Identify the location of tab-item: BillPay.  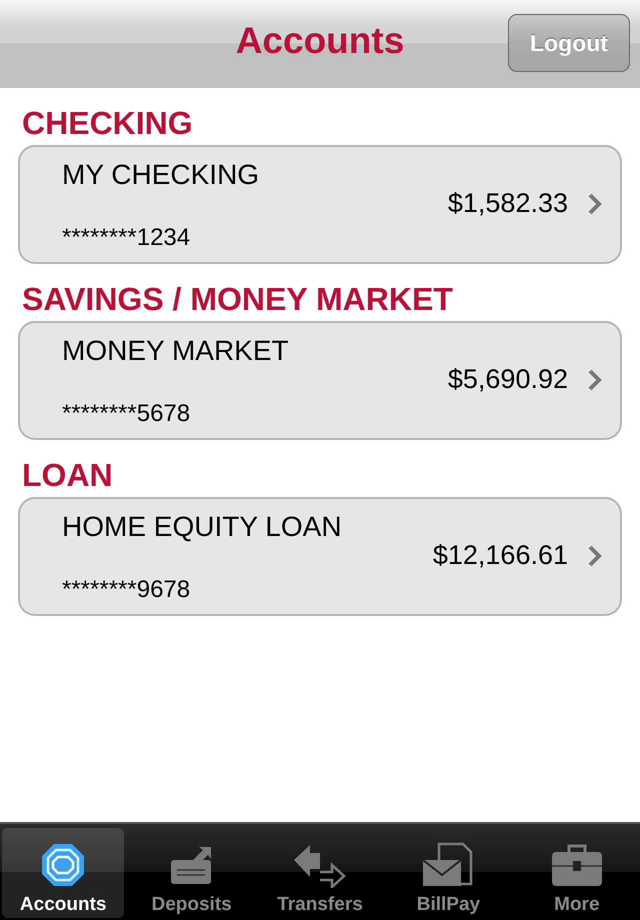
(448, 873).